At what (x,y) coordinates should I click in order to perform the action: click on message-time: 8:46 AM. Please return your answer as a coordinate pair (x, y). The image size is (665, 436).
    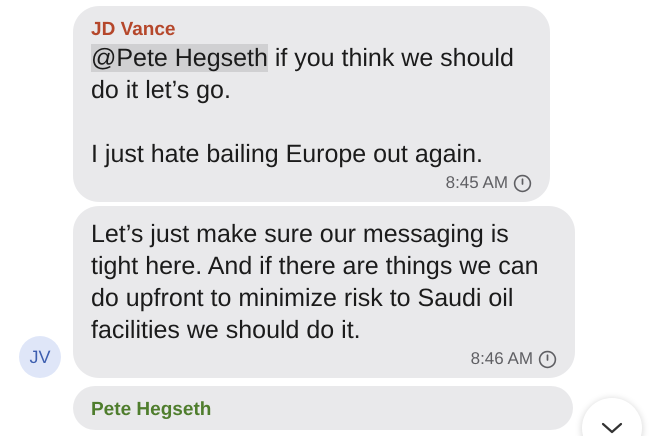
    Looking at the image, I should click on (501, 359).